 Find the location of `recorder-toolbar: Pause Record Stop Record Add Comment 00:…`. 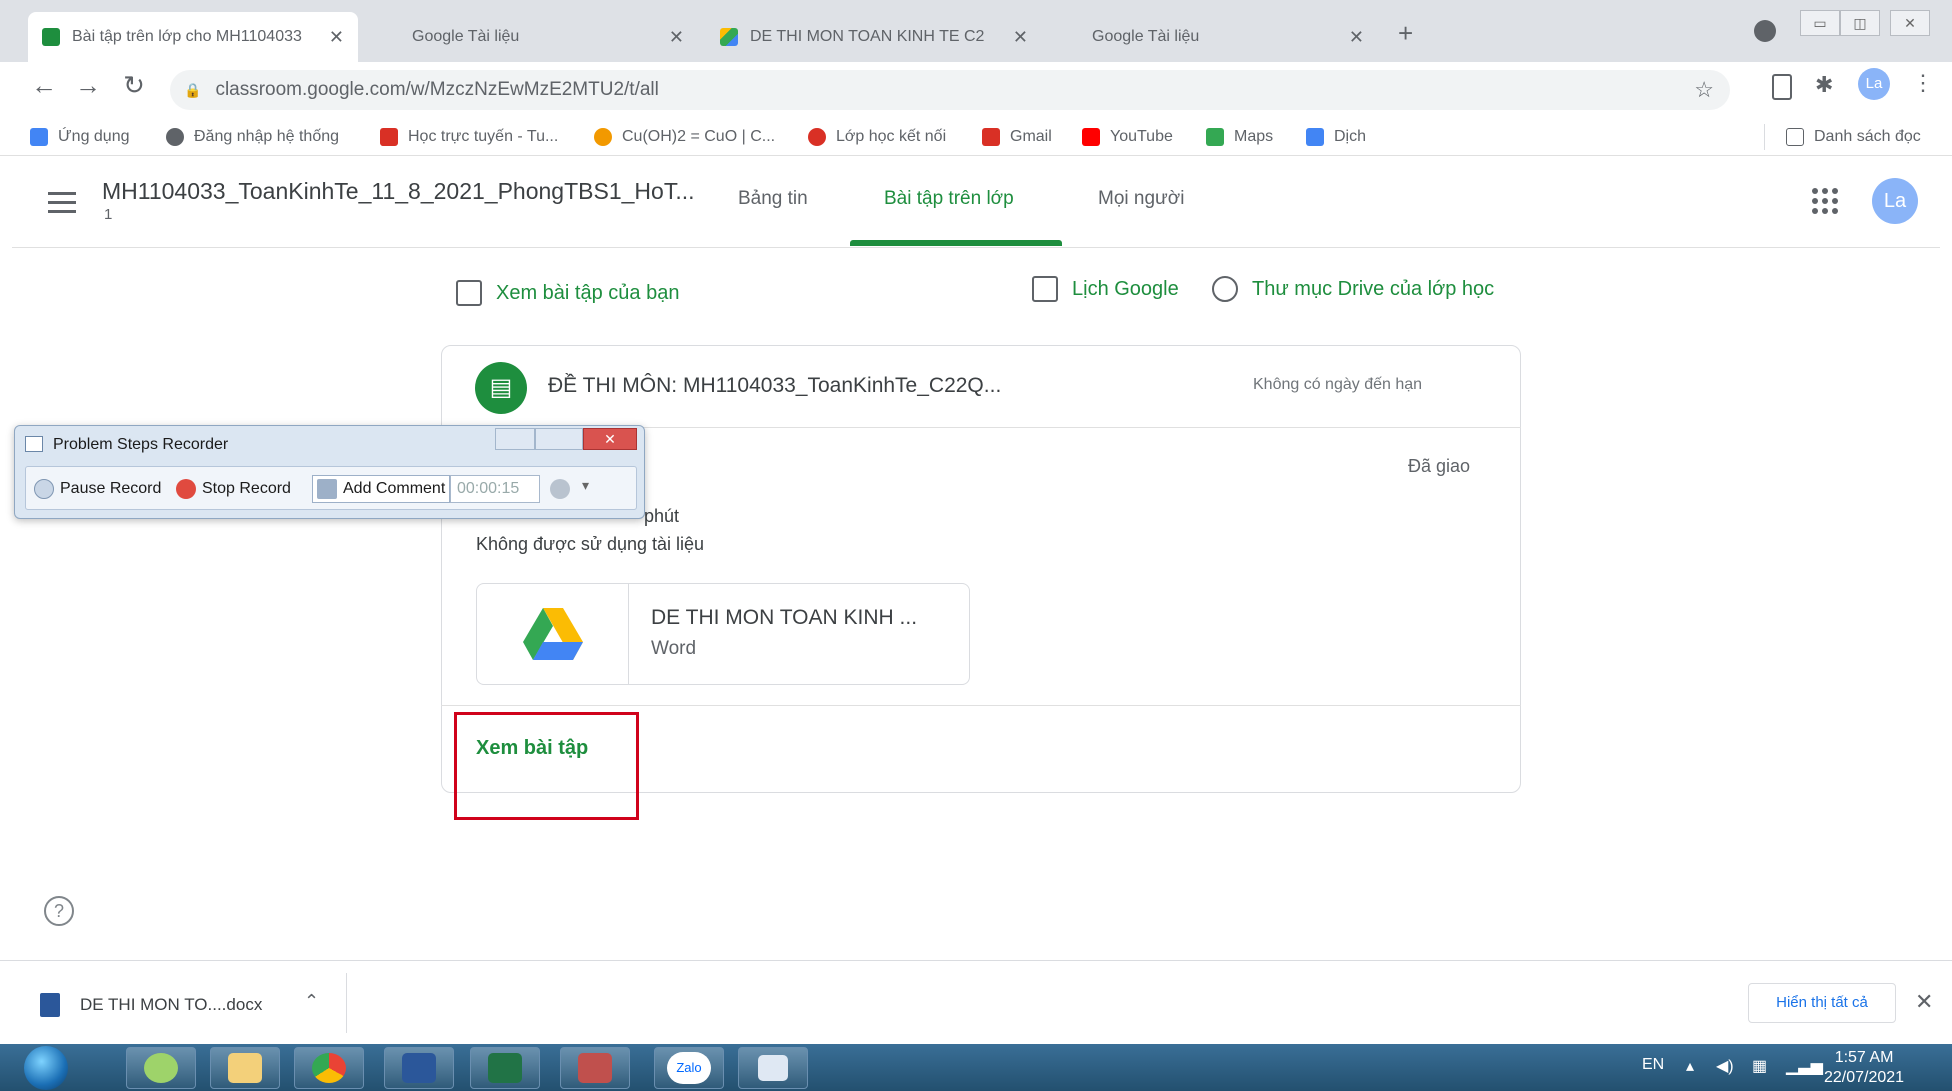

recorder-toolbar: Pause Record Stop Record Add Comment 00:… is located at coordinates (331, 488).